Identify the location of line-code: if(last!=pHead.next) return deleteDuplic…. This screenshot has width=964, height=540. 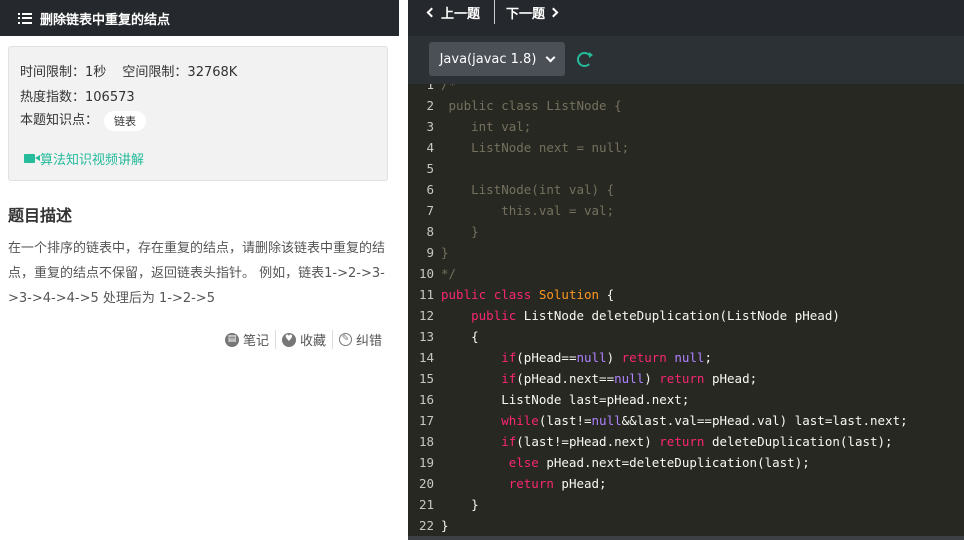
(666, 441).